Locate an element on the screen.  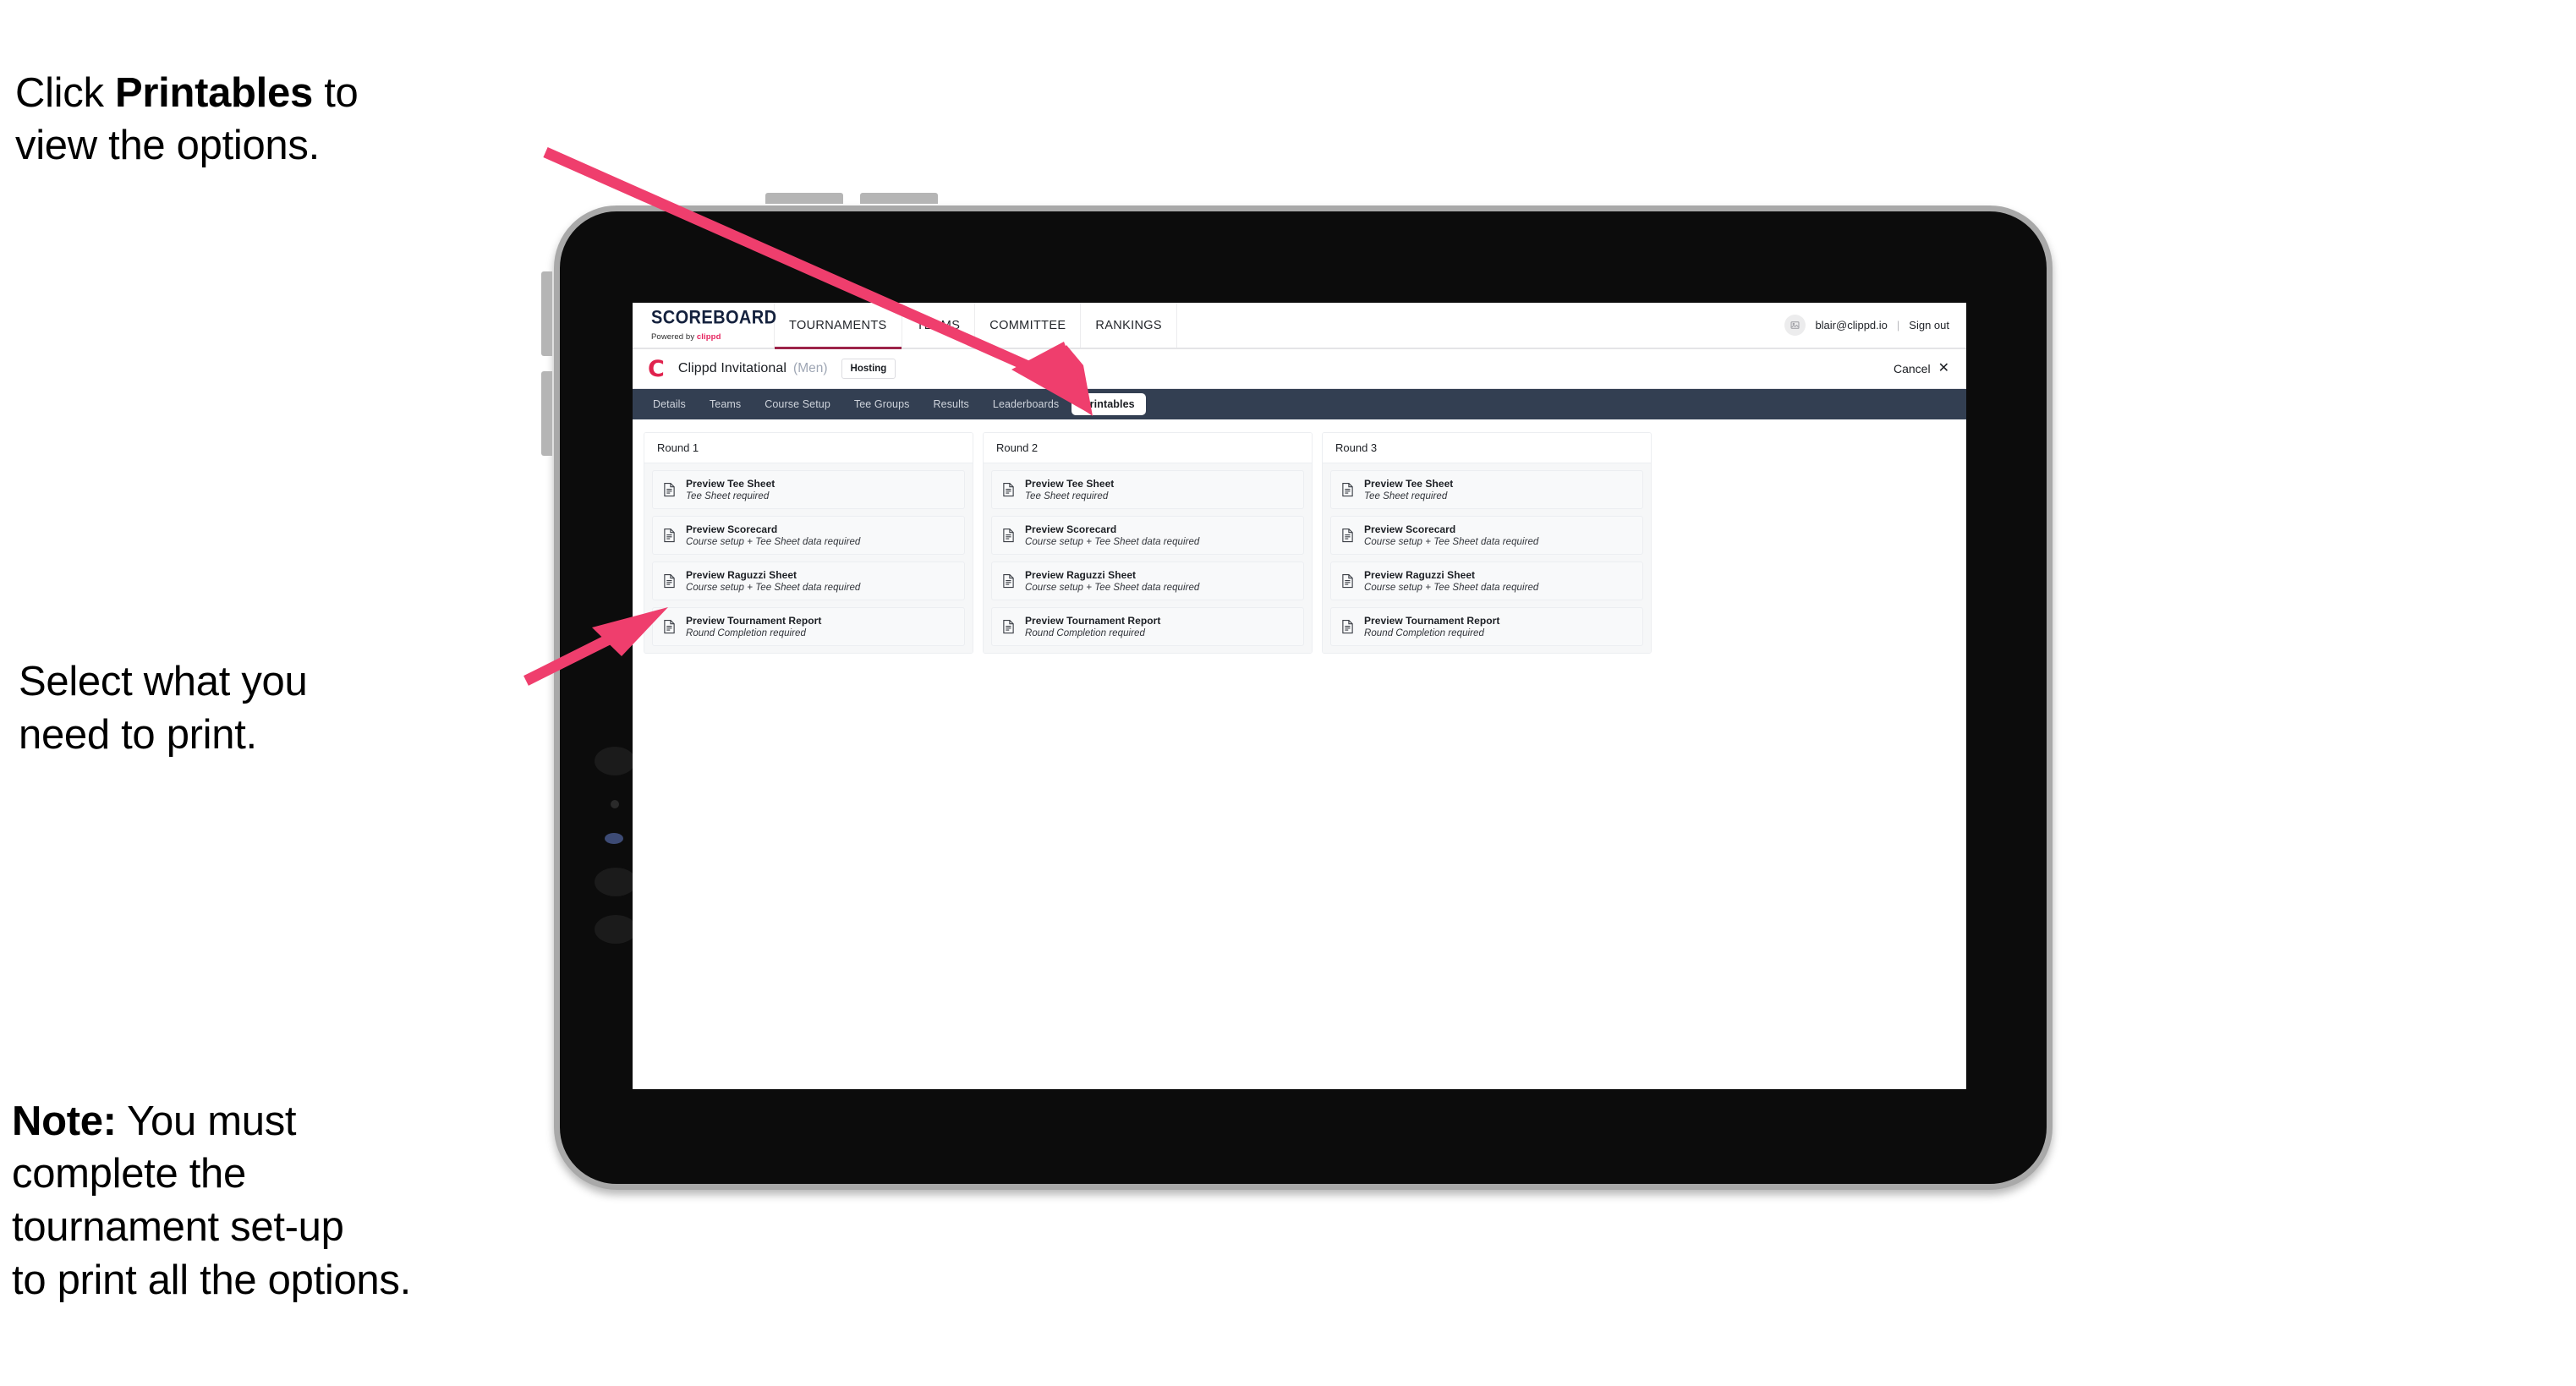
round-header-2: Round 2 is located at coordinates (1148, 448).